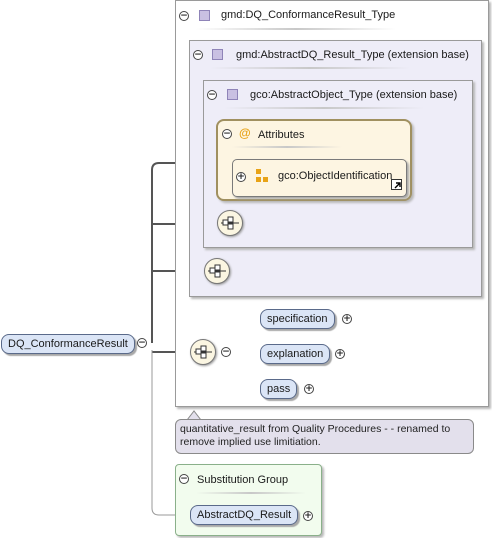  What do you see at coordinates (335, 176) in the screenshot?
I see `attribute-group-title: gco:ObjectIdentification` at bounding box center [335, 176].